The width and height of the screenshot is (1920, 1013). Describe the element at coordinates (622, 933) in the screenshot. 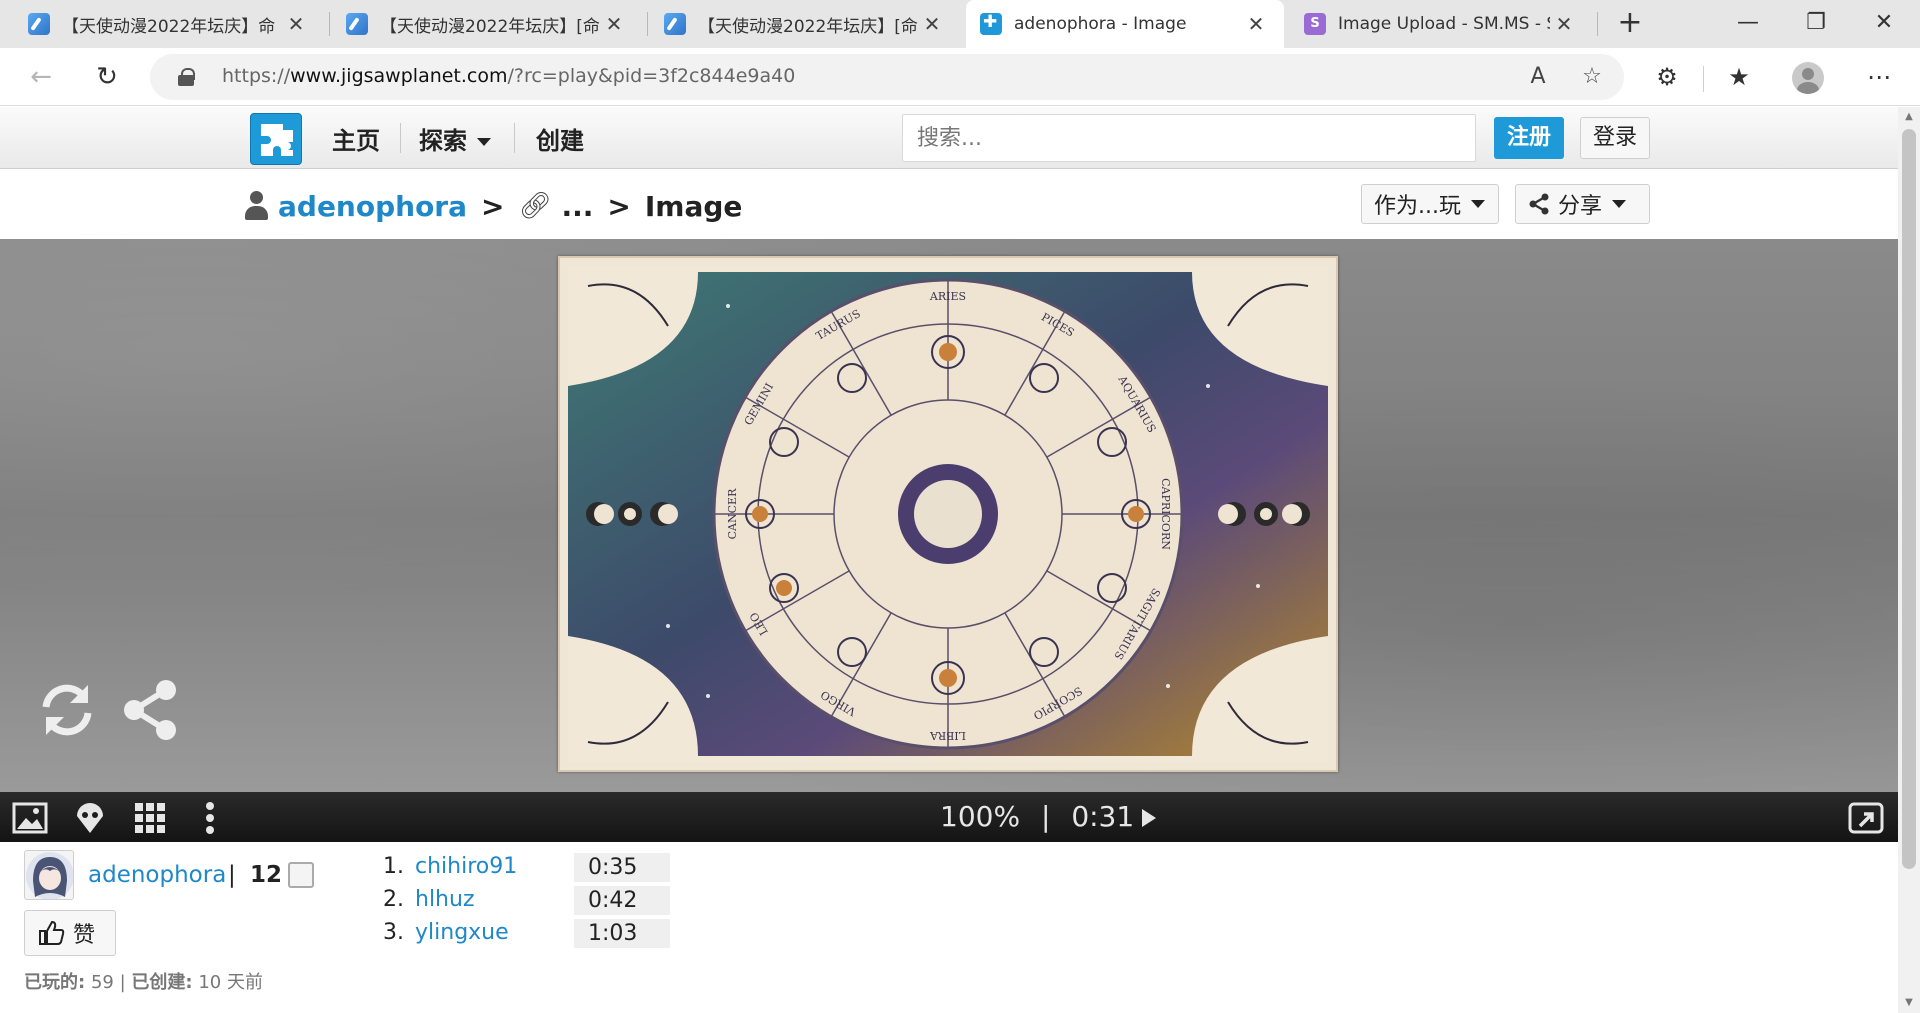

I see `leaderboard-time: 1:03` at that location.